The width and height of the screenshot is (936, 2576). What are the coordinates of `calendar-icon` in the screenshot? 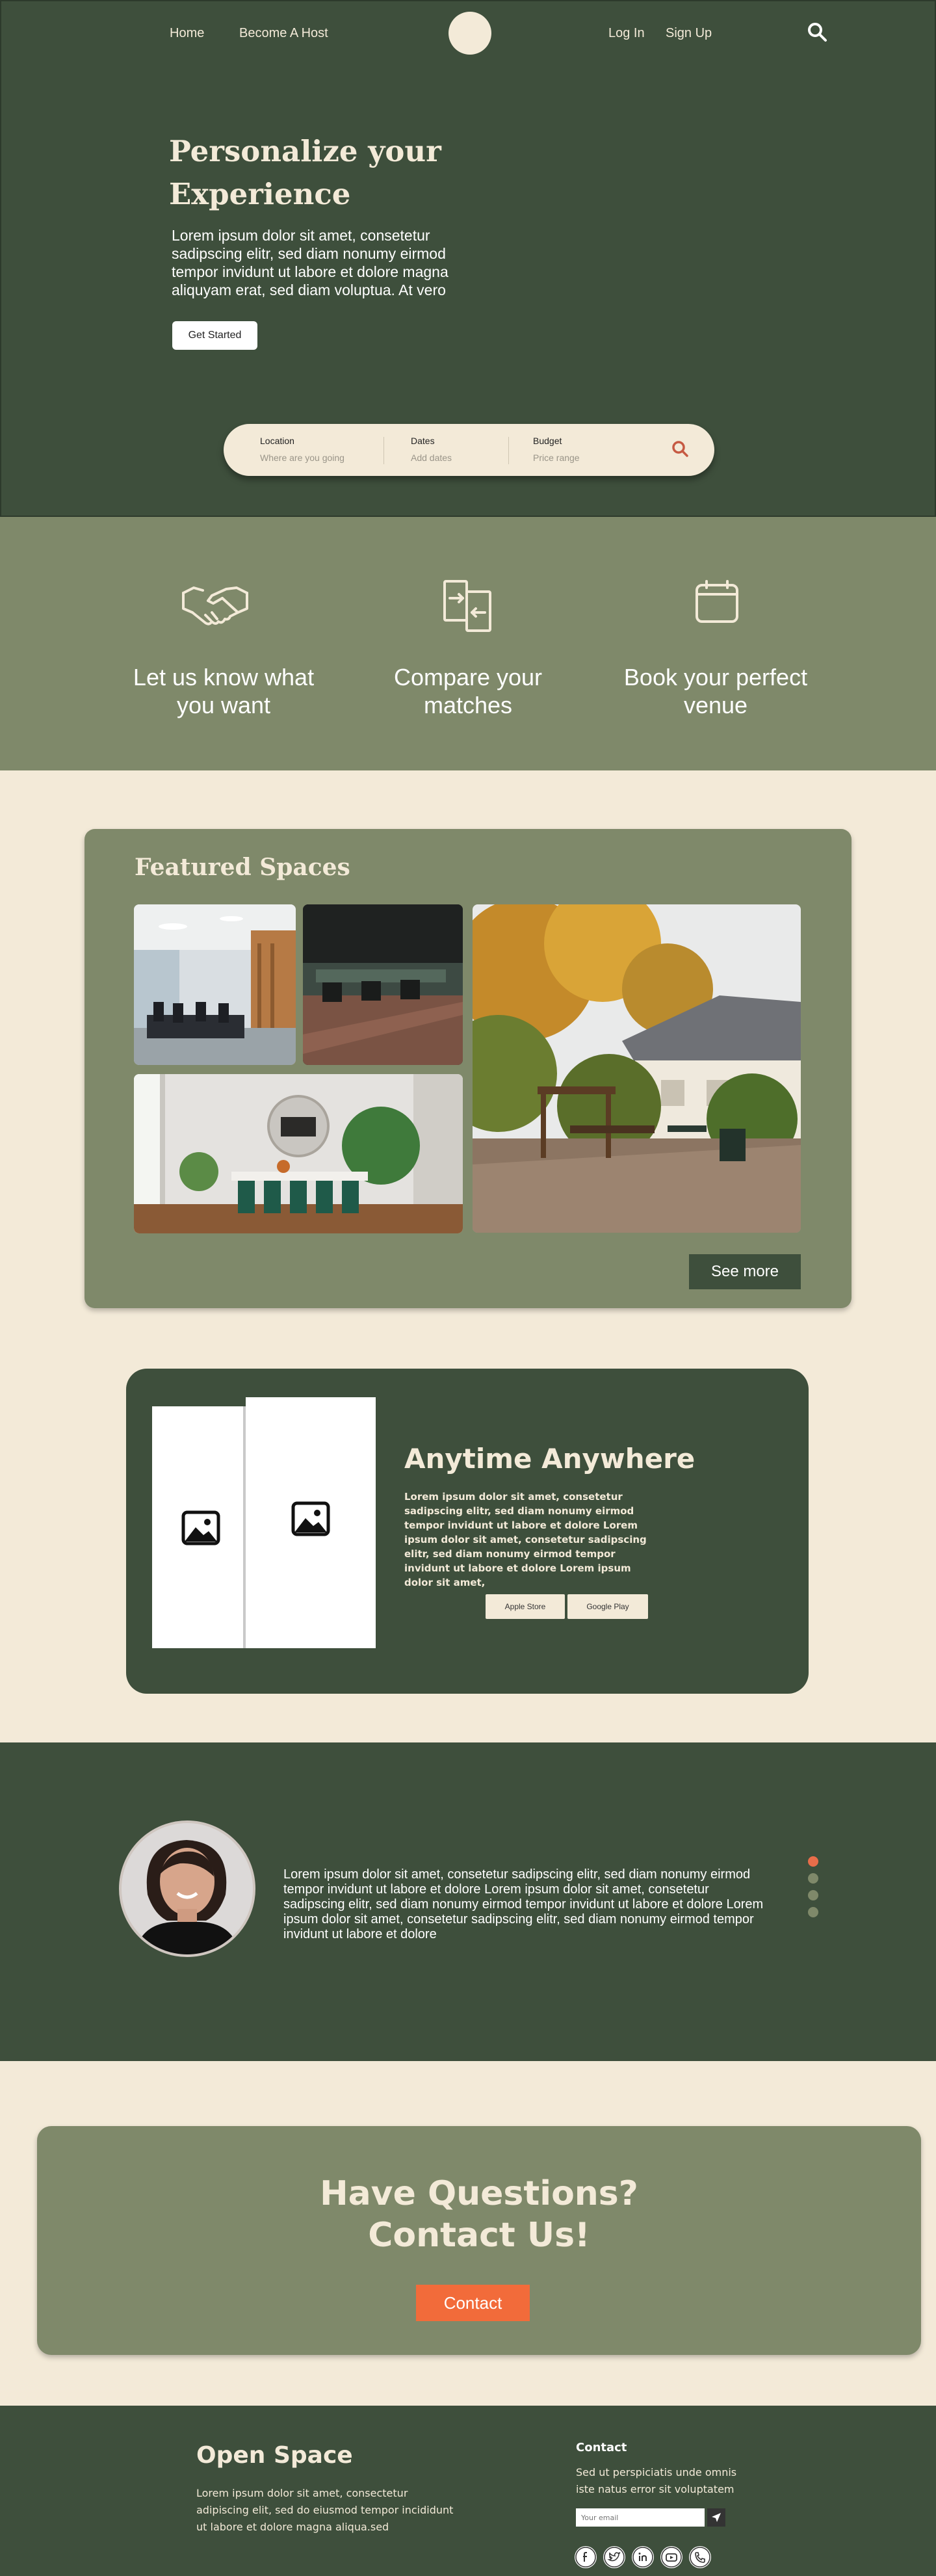 It's located at (717, 601).